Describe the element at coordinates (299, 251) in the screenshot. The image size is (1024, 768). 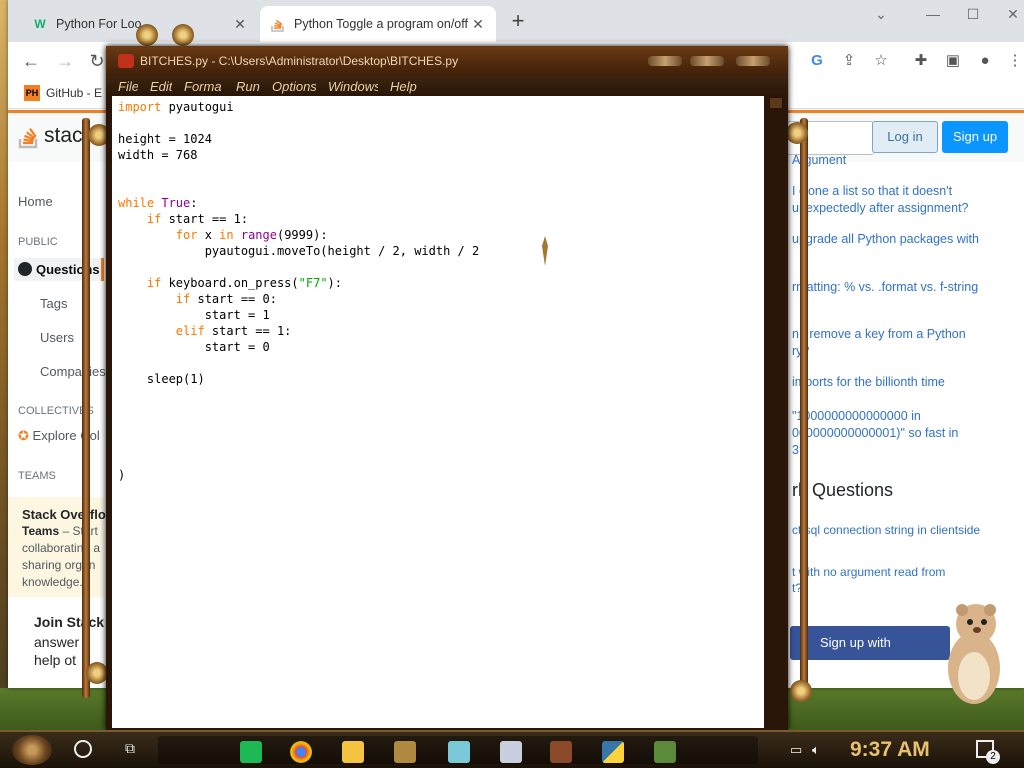
I see `code-line: pyautogui.moveTo(height / 2, width / 2` at that location.